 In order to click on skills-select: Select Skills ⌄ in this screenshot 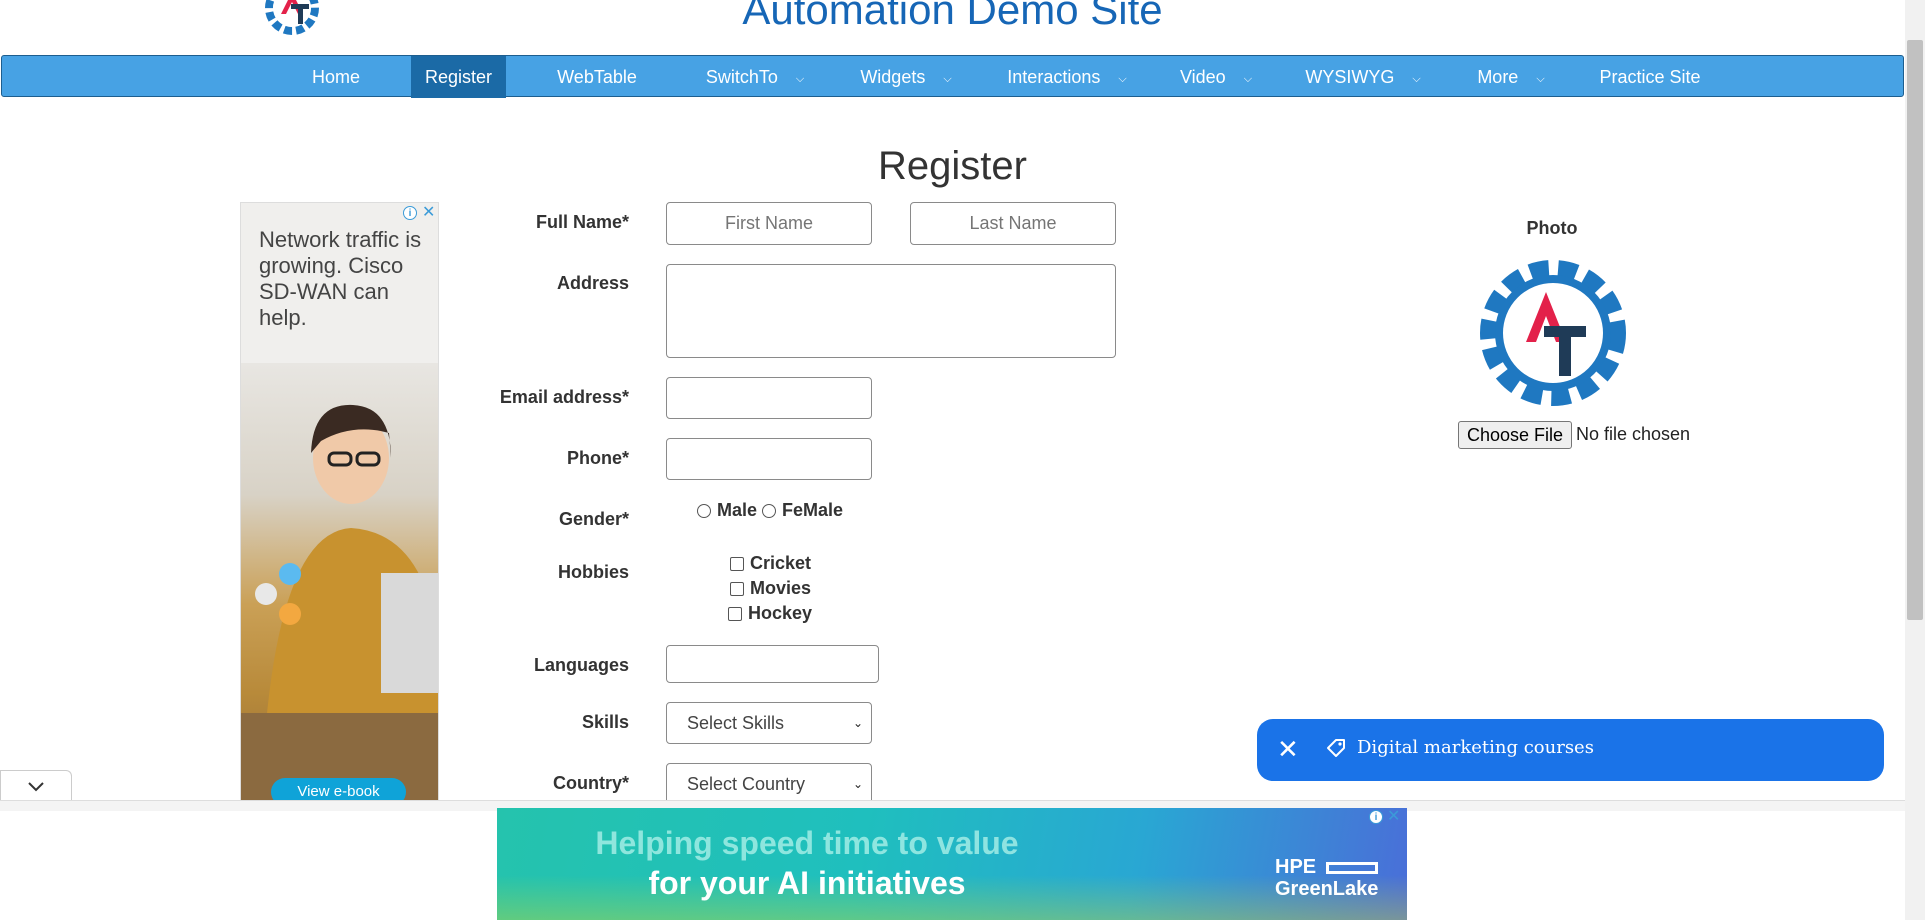, I will do `click(769, 723)`.